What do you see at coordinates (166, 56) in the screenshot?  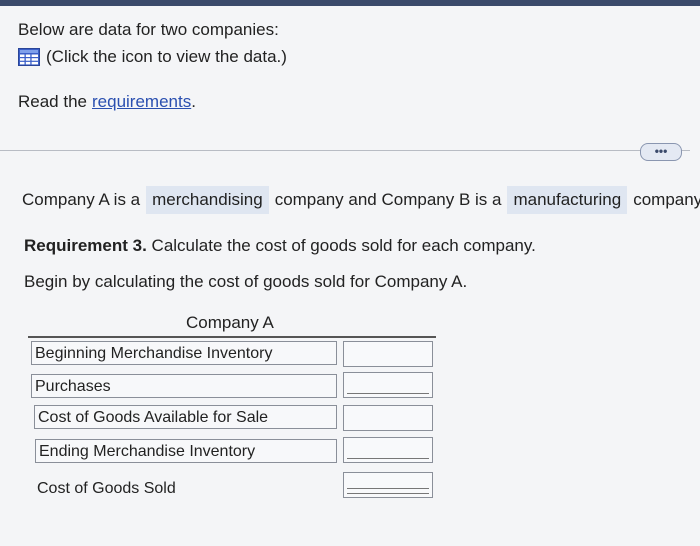 I see `data-link-text: (Click the icon to view the data.)` at bounding box center [166, 56].